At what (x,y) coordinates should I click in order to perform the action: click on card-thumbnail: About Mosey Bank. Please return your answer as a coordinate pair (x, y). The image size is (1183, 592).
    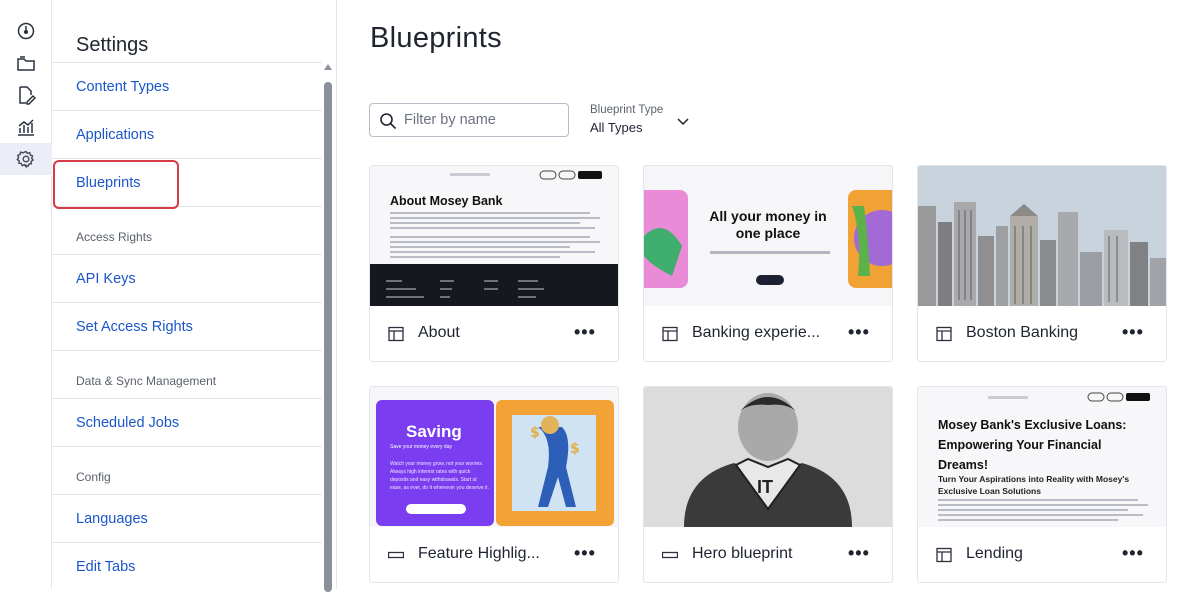
    Looking at the image, I should click on (494, 236).